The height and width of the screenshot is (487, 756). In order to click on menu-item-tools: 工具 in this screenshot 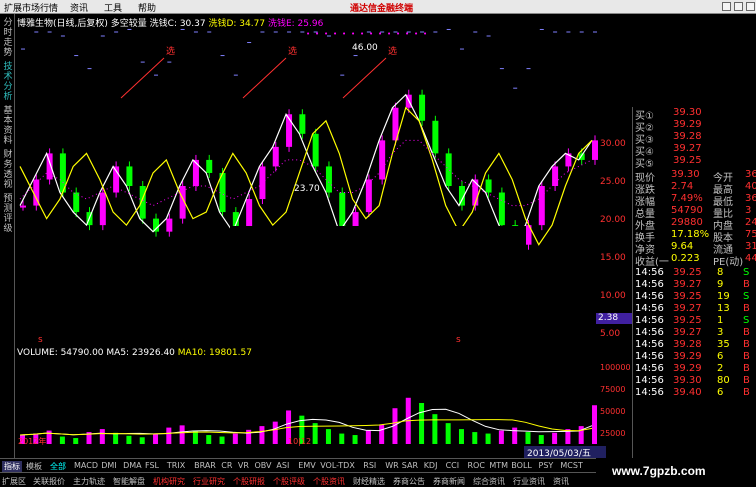, I will do `click(113, 7)`.